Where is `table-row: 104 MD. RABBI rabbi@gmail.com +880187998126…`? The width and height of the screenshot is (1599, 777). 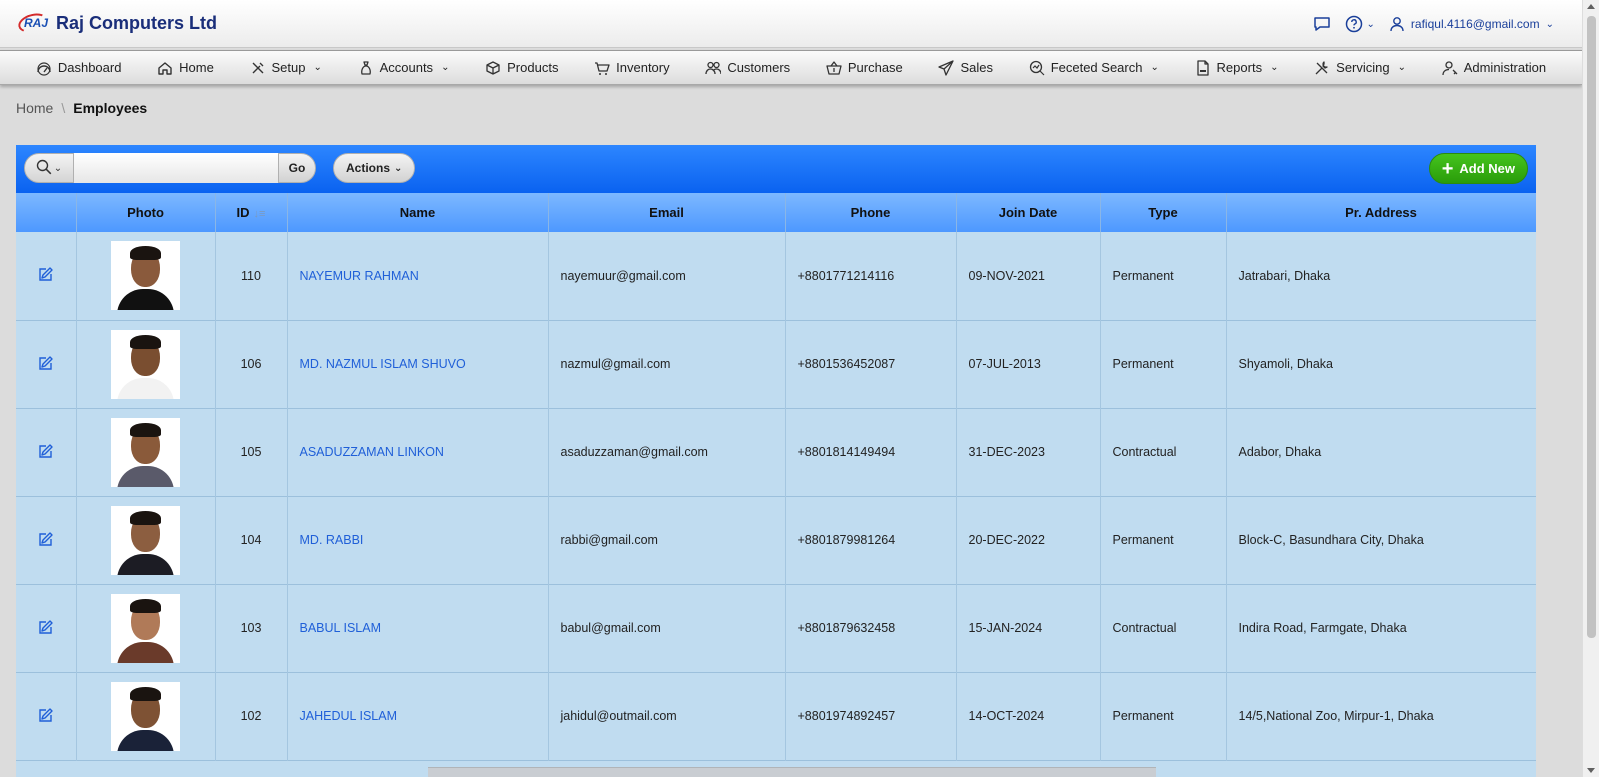 table-row: 104 MD. RABBI rabbi@gmail.com +880187998126… is located at coordinates (776, 540).